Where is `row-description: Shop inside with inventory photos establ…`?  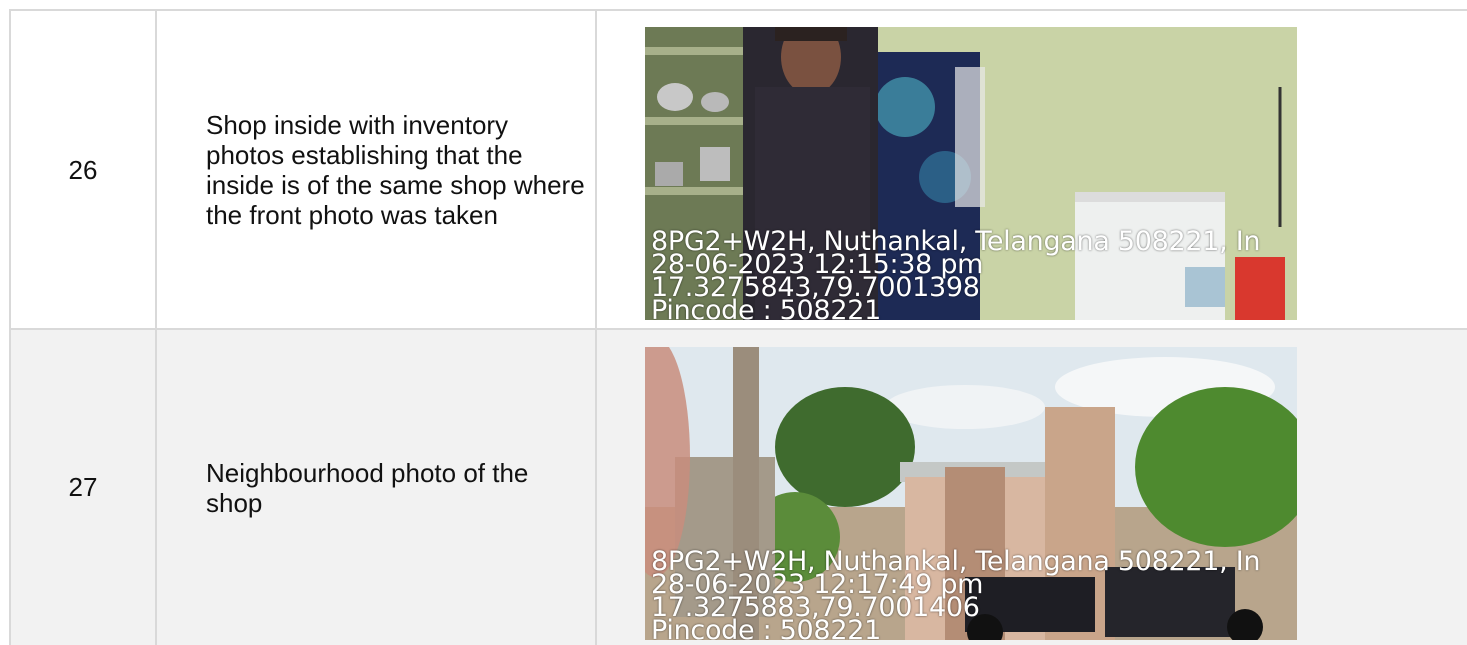 row-description: Shop inside with inventory photos establ… is located at coordinates (395, 170).